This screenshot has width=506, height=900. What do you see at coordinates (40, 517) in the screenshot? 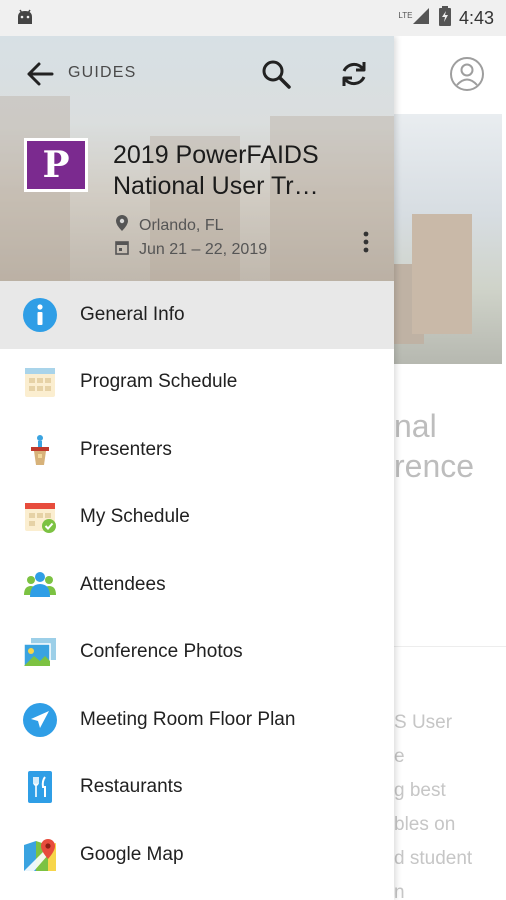
I see `calendar-check-icon` at bounding box center [40, 517].